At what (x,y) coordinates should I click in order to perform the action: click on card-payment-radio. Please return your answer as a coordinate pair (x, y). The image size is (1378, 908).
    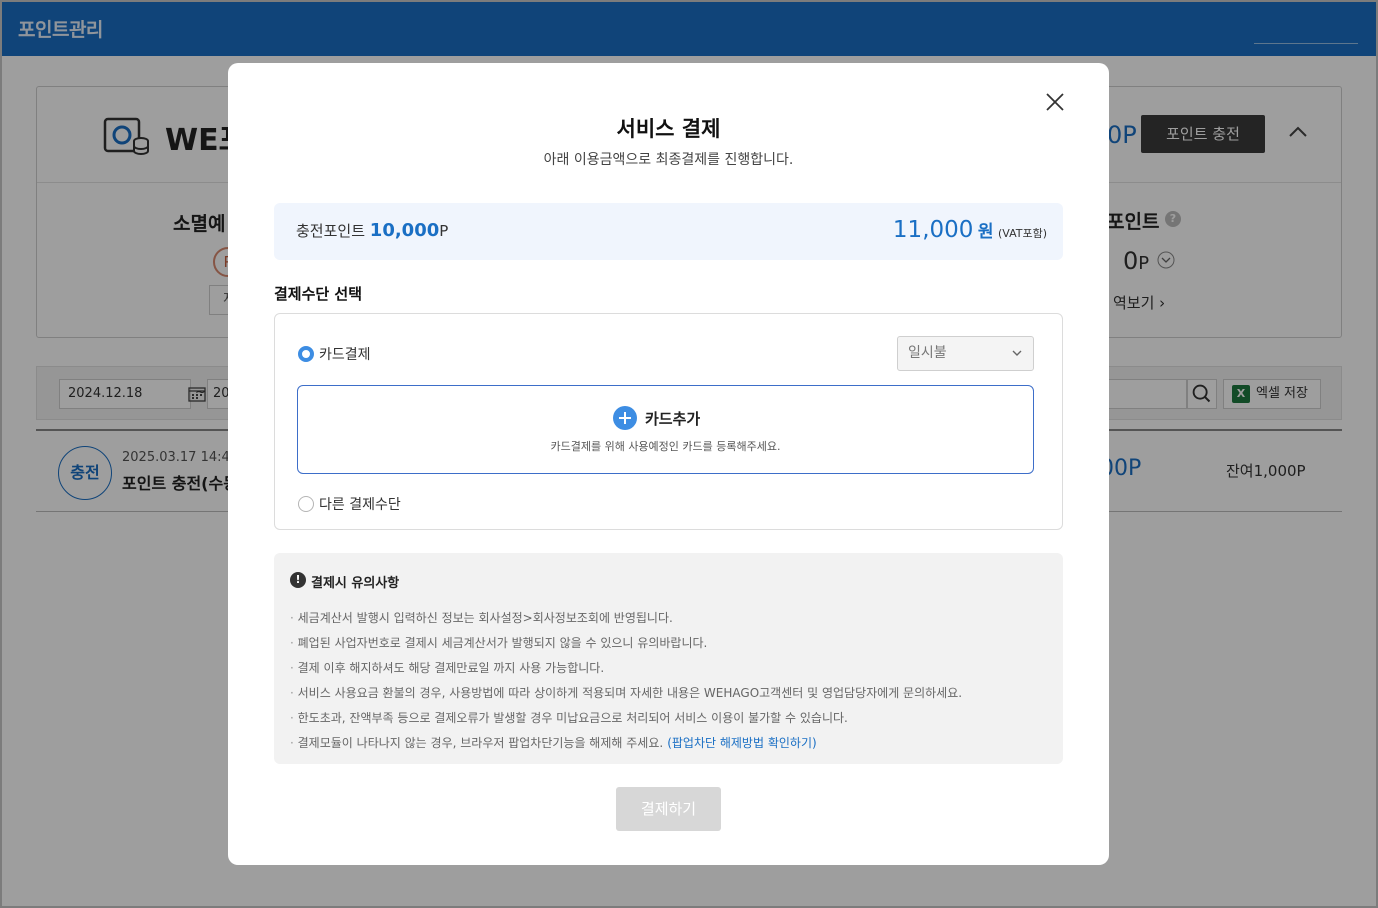
    Looking at the image, I should click on (306, 354).